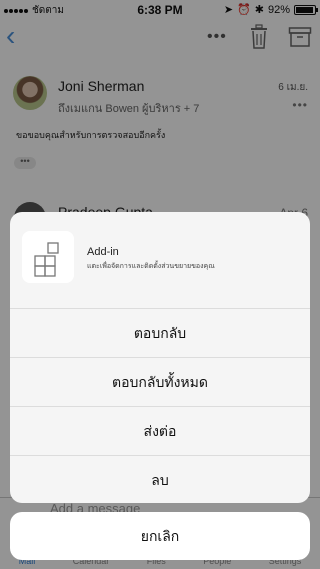 This screenshot has height=569, width=320. I want to click on addin-title: Add-in, so click(103, 252).